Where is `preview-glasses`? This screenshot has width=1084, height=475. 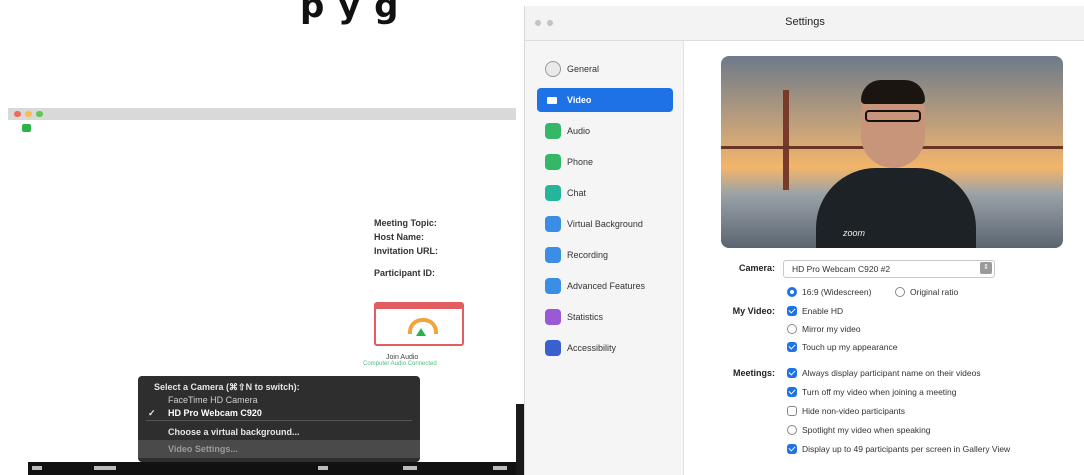 preview-glasses is located at coordinates (893, 116).